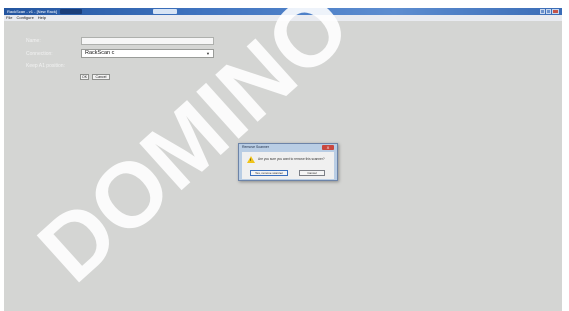  What do you see at coordinates (312, 173) in the screenshot?
I see `dialog-cancel-button: Cancel` at bounding box center [312, 173].